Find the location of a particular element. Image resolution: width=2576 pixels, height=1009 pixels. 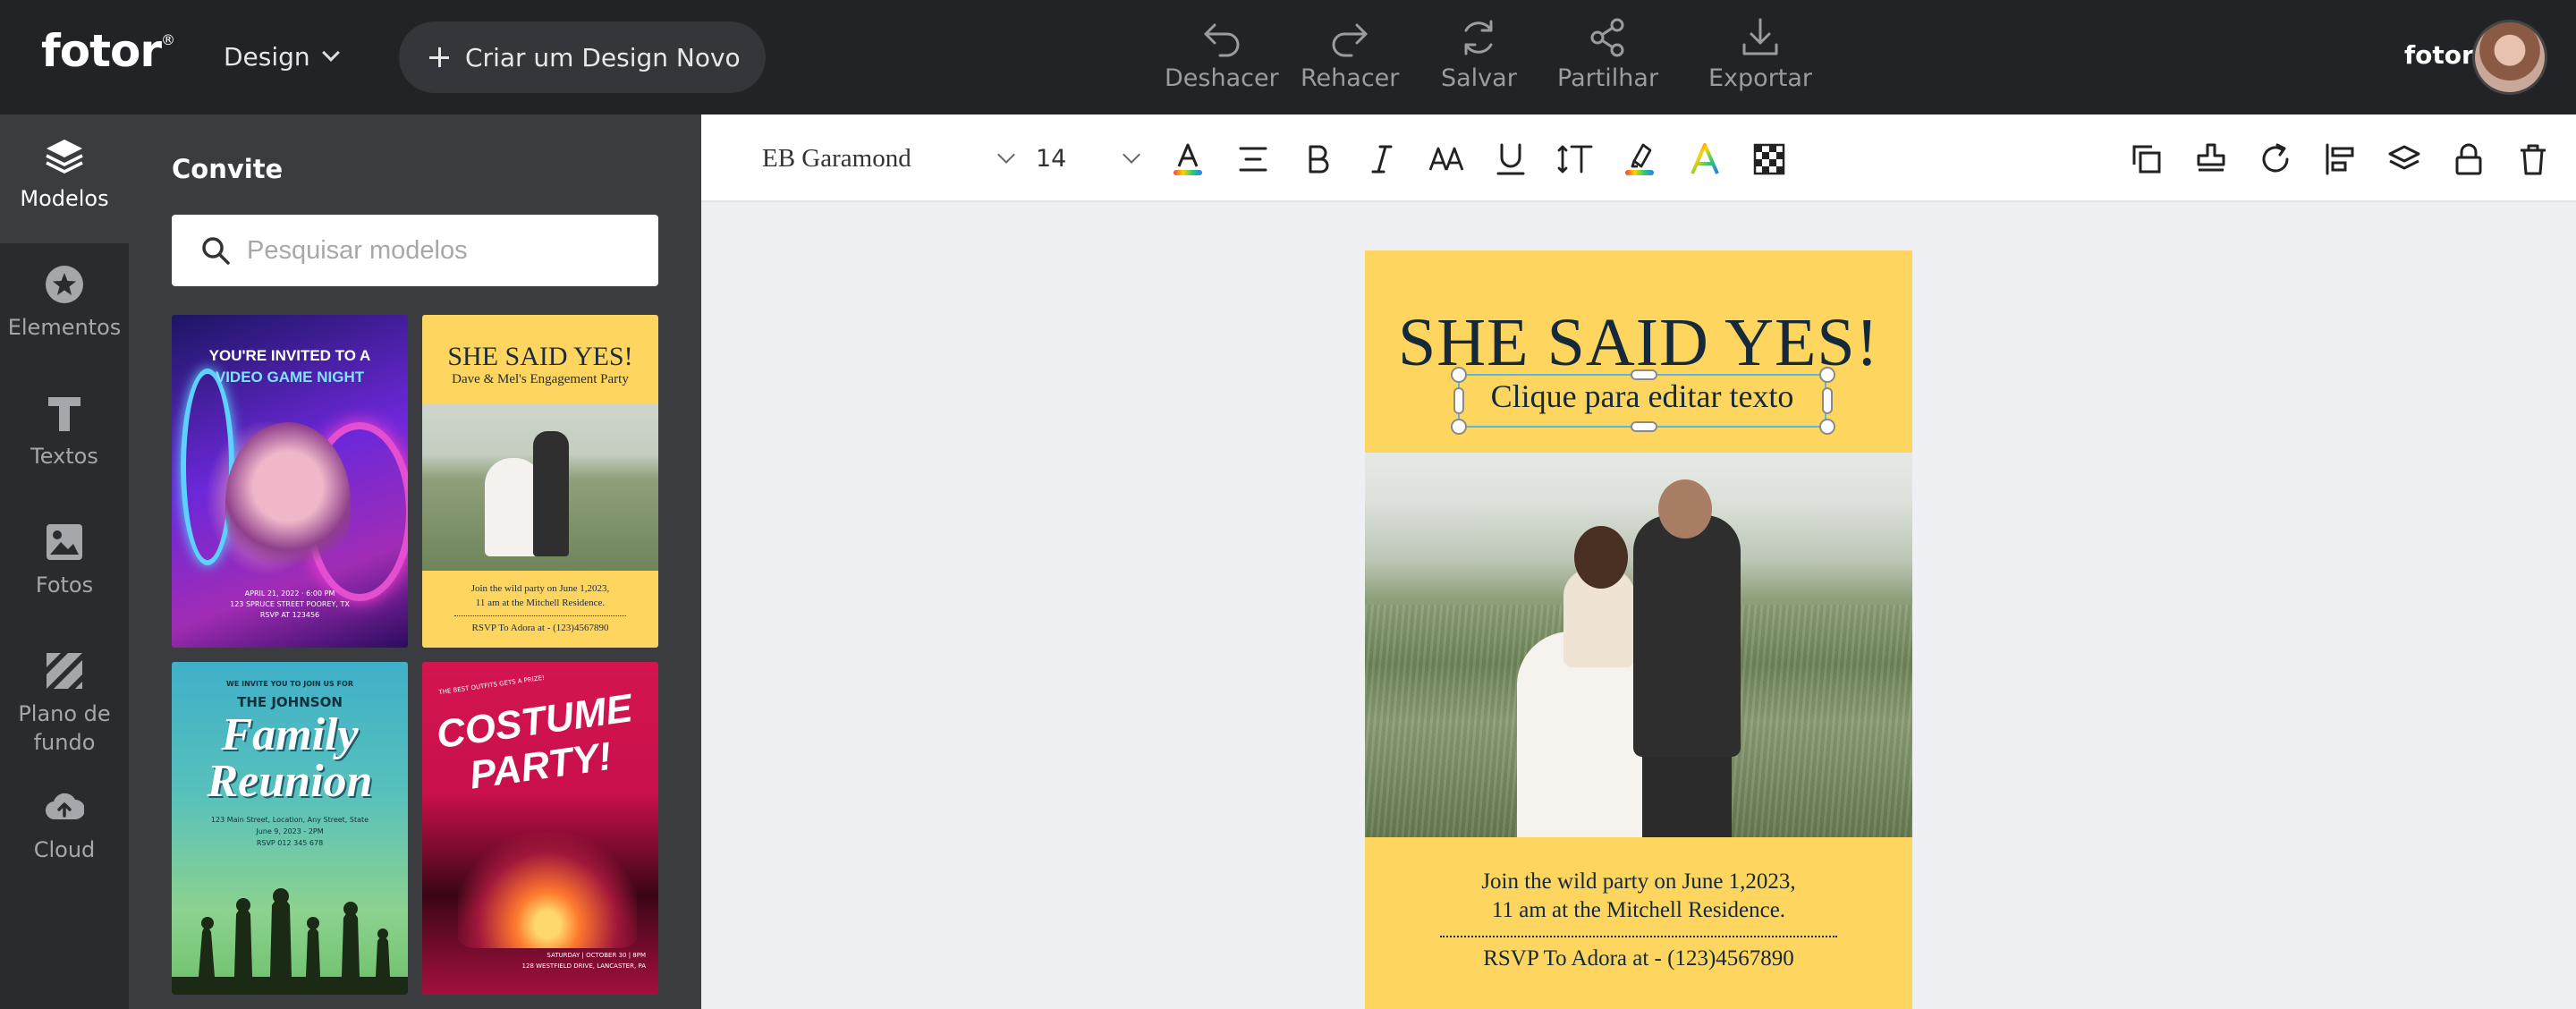

bold-button is located at coordinates (1317, 159).